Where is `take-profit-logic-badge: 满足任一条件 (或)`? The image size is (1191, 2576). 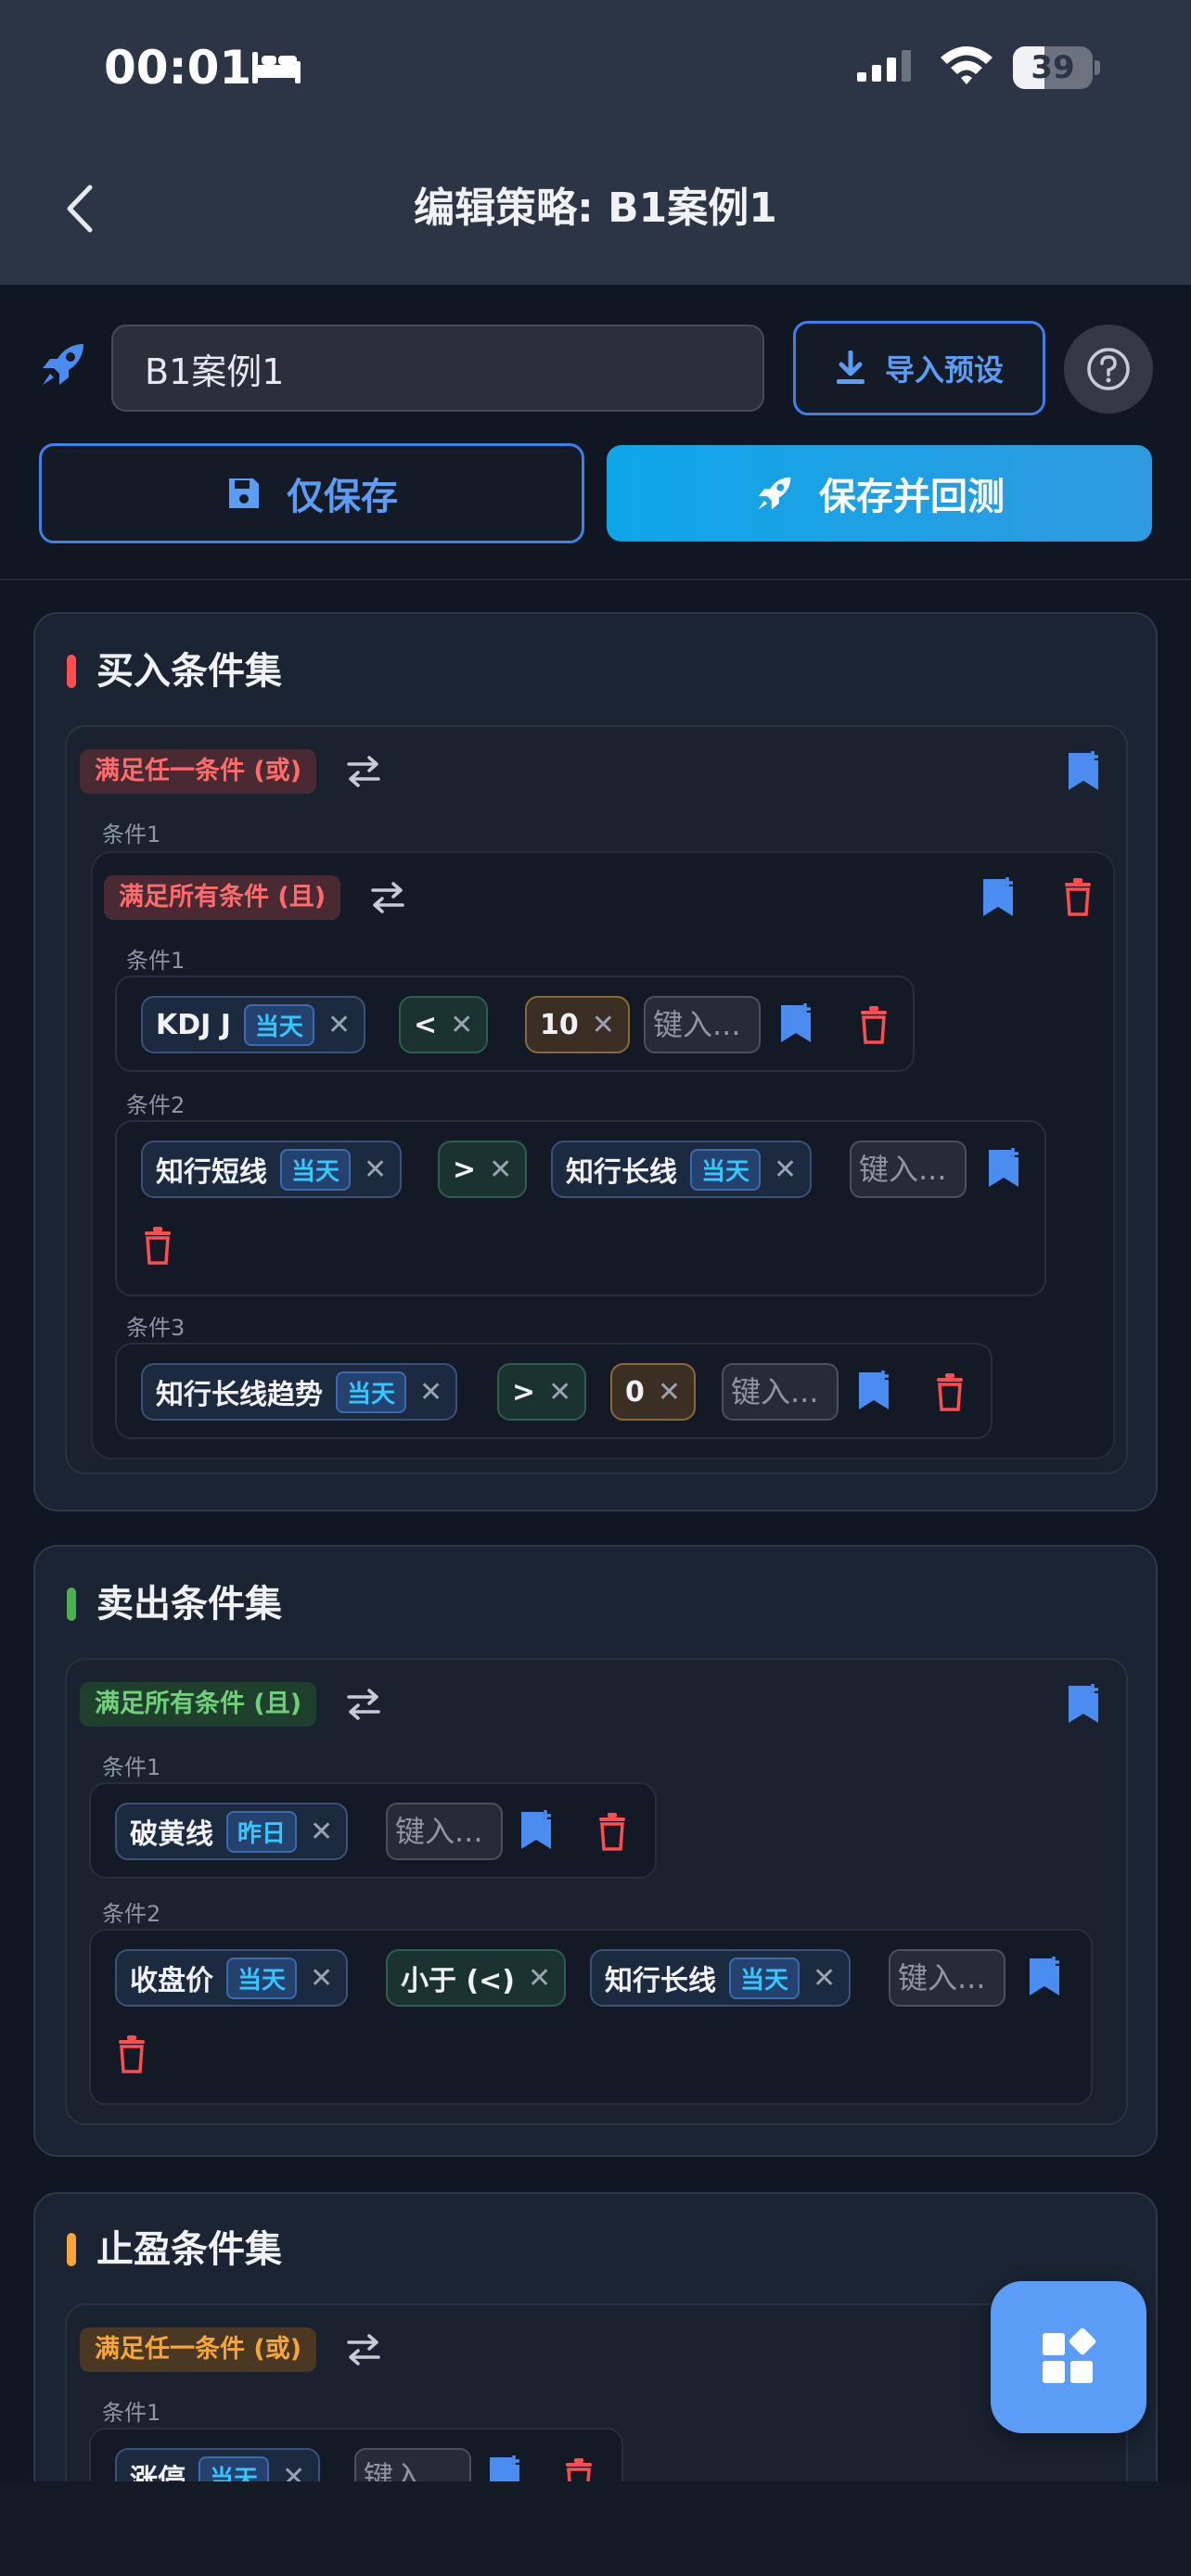 take-profit-logic-badge: 满足任一条件 (或) is located at coordinates (198, 2350).